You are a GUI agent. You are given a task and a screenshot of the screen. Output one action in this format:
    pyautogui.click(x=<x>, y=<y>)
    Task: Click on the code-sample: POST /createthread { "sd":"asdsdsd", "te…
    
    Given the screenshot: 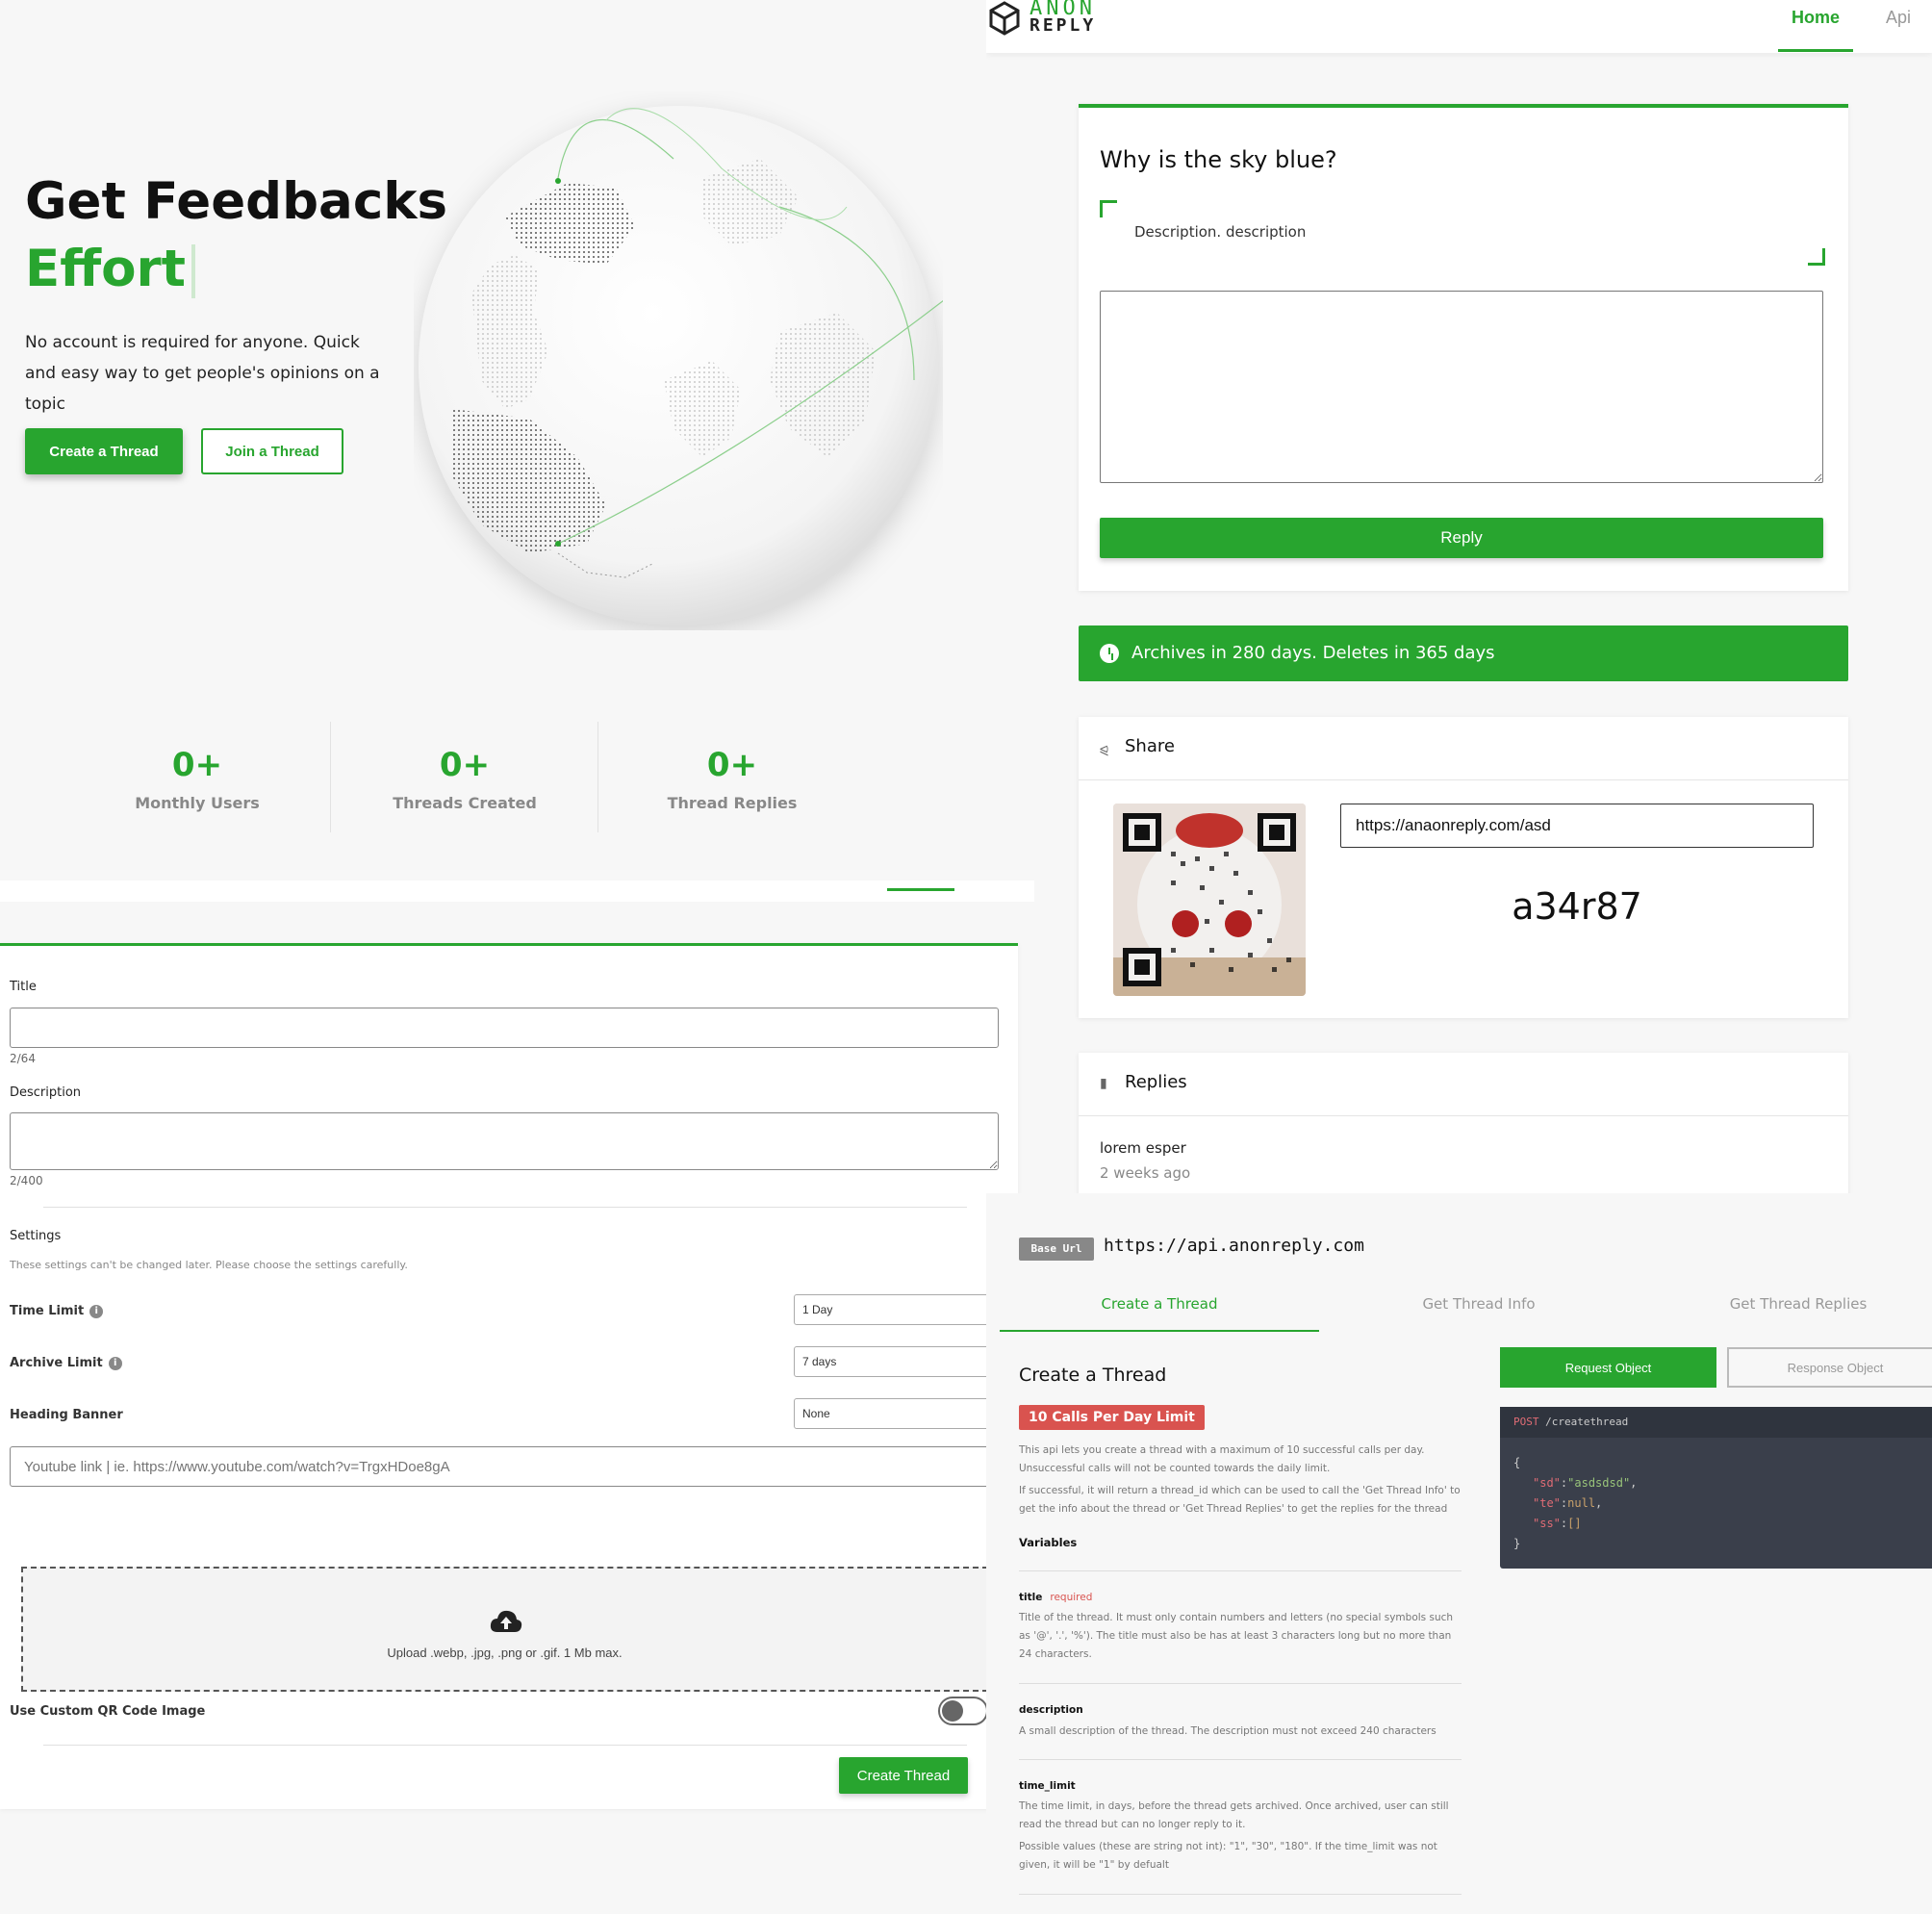 What is the action you would take?
    pyautogui.click(x=1716, y=1488)
    